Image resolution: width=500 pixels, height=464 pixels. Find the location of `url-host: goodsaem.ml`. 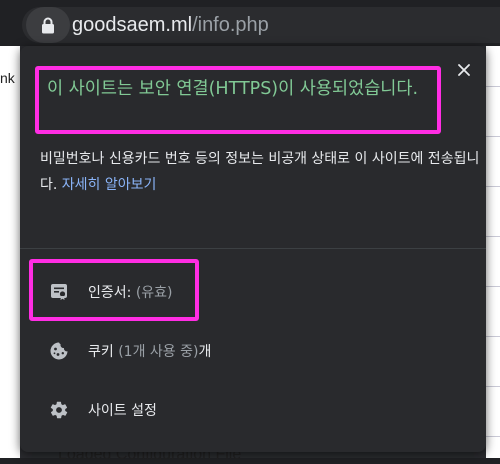

url-host: goodsaem.ml is located at coordinates (132, 25).